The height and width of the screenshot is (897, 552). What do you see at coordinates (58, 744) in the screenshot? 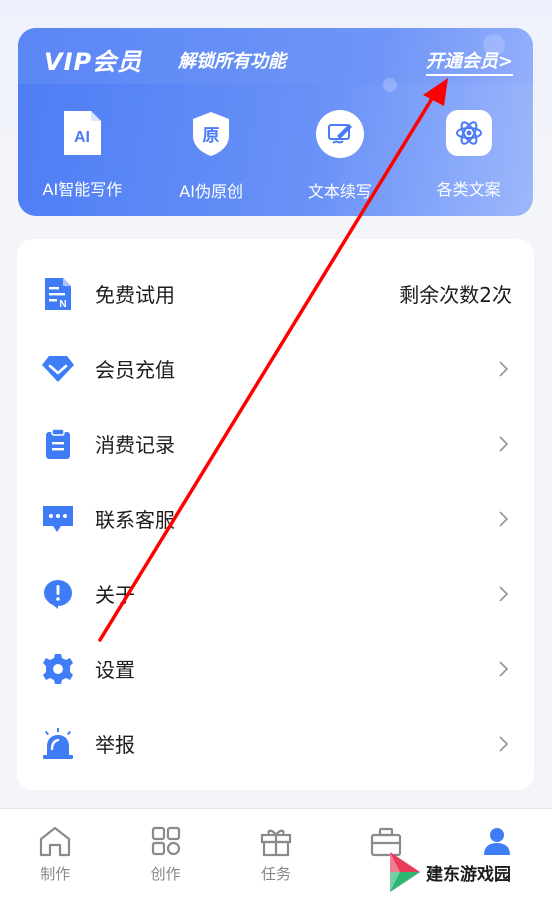
I see `alarm-light-icon` at bounding box center [58, 744].